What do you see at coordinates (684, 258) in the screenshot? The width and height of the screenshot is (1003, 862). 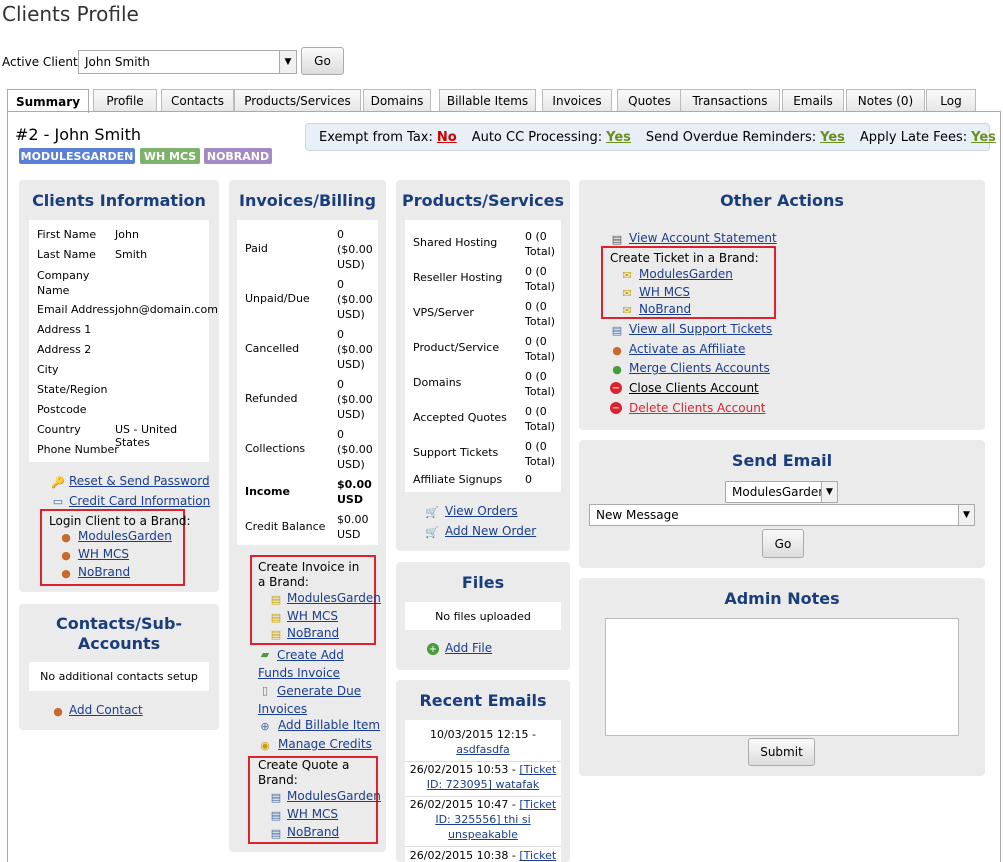 I see `create-ticket-label: Create Ticket in a Brand:` at bounding box center [684, 258].